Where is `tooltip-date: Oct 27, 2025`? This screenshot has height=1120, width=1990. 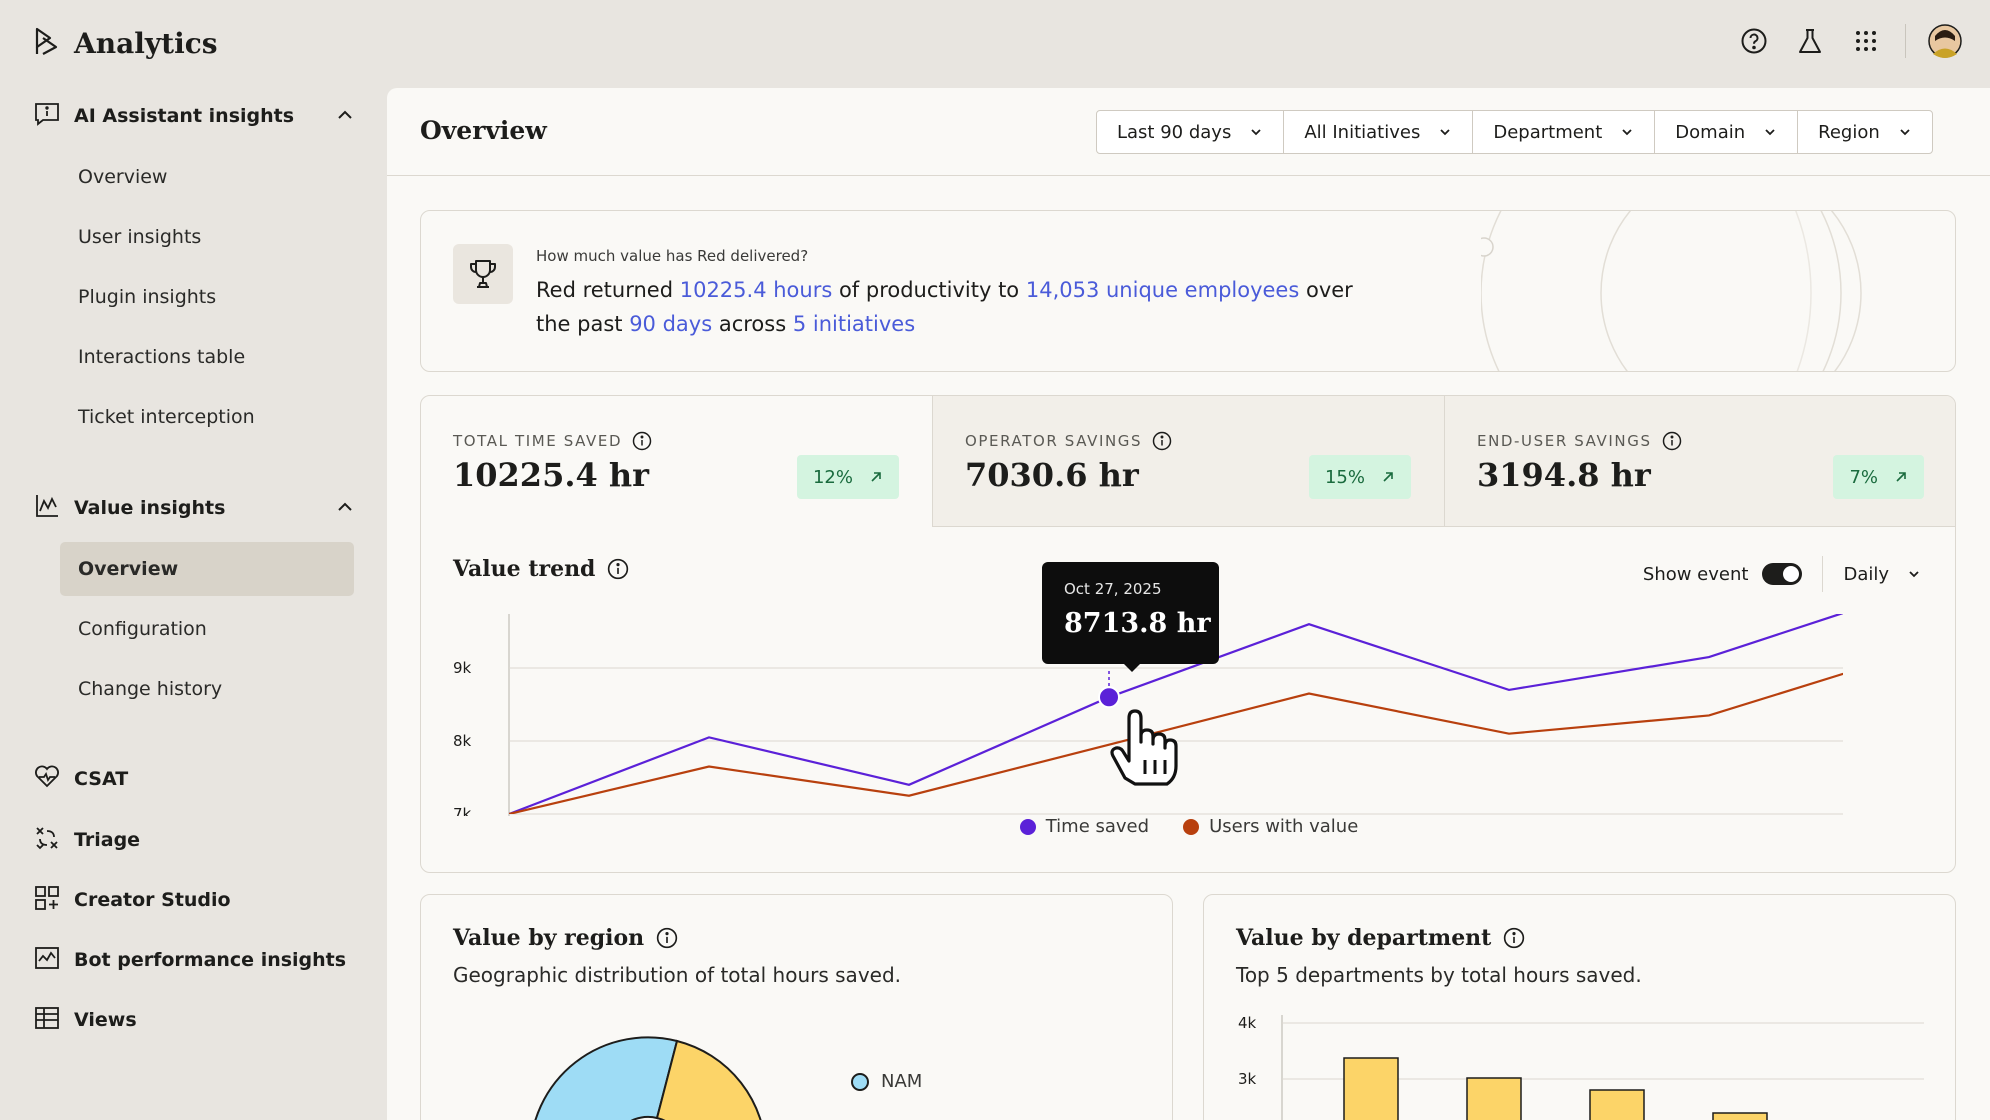 tooltip-date: Oct 27, 2025 is located at coordinates (1113, 589).